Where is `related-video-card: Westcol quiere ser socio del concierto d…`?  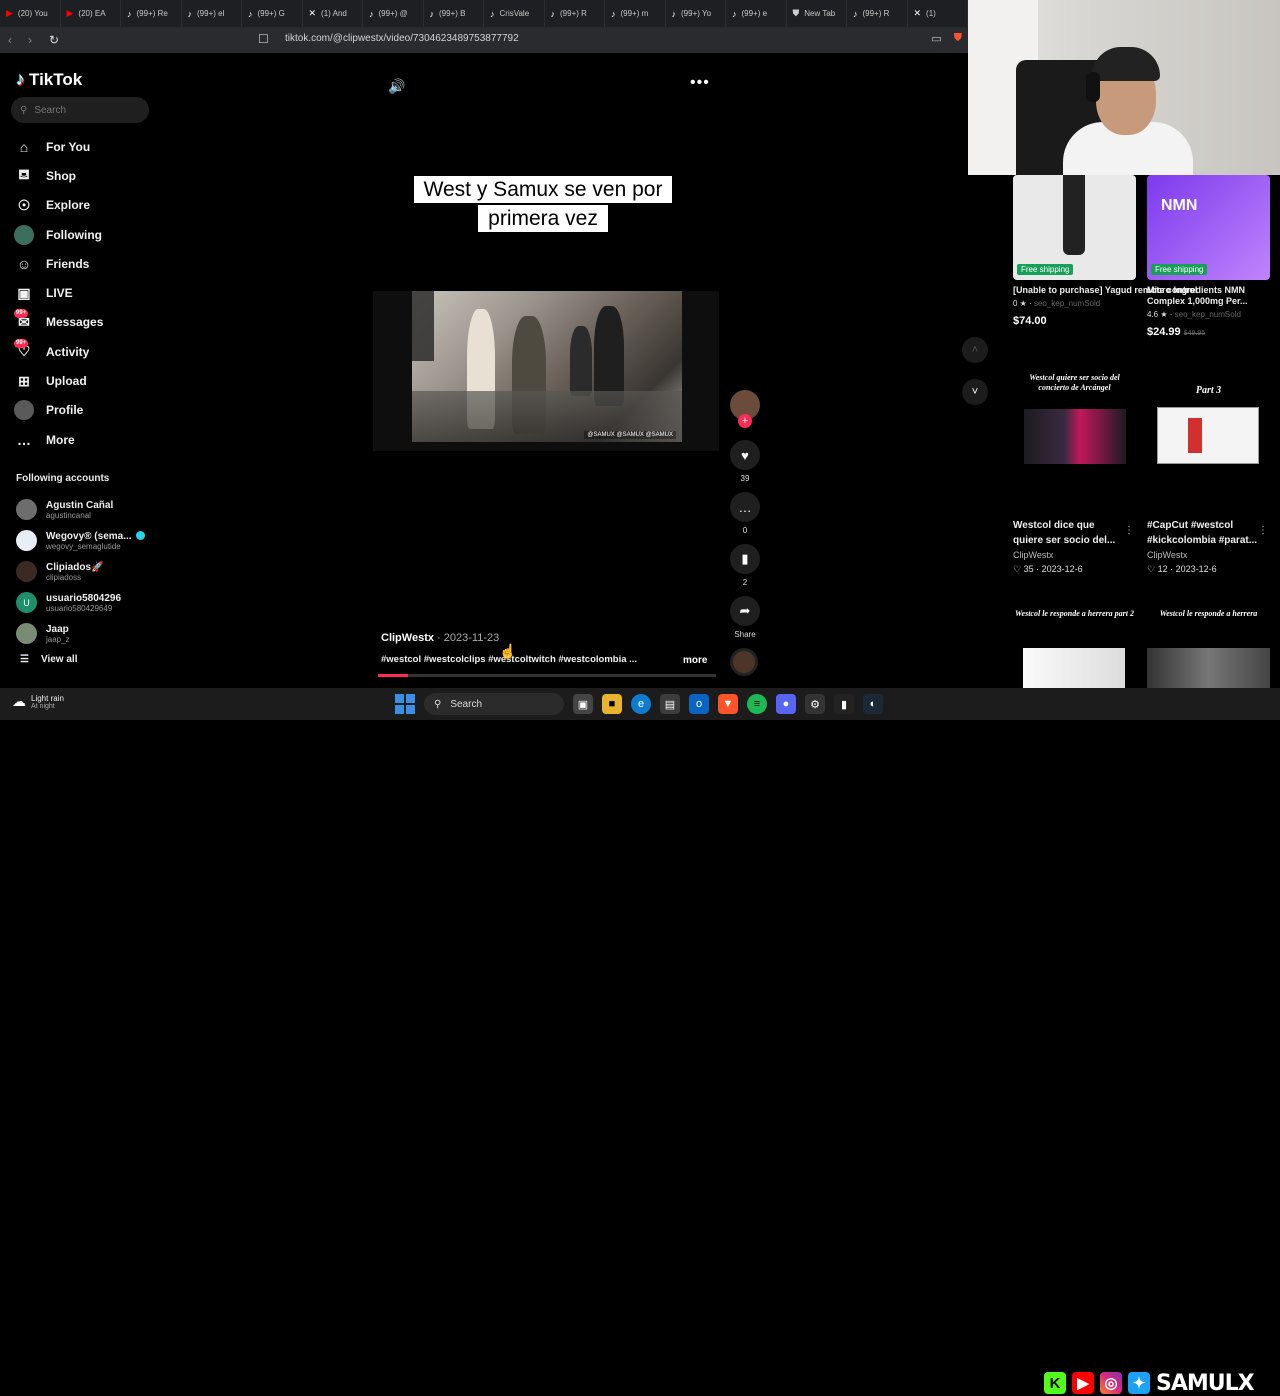 related-video-card: Westcol quiere ser socio del concierto d… is located at coordinates (1074, 471).